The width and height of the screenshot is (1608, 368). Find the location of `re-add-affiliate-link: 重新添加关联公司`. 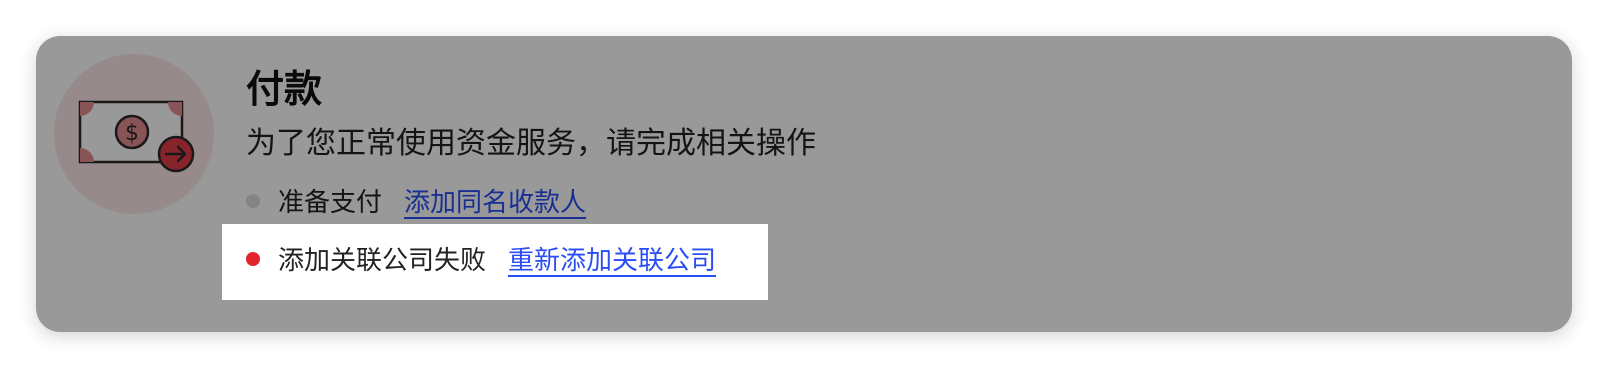

re-add-affiliate-link: 重新添加关联公司 is located at coordinates (612, 258).